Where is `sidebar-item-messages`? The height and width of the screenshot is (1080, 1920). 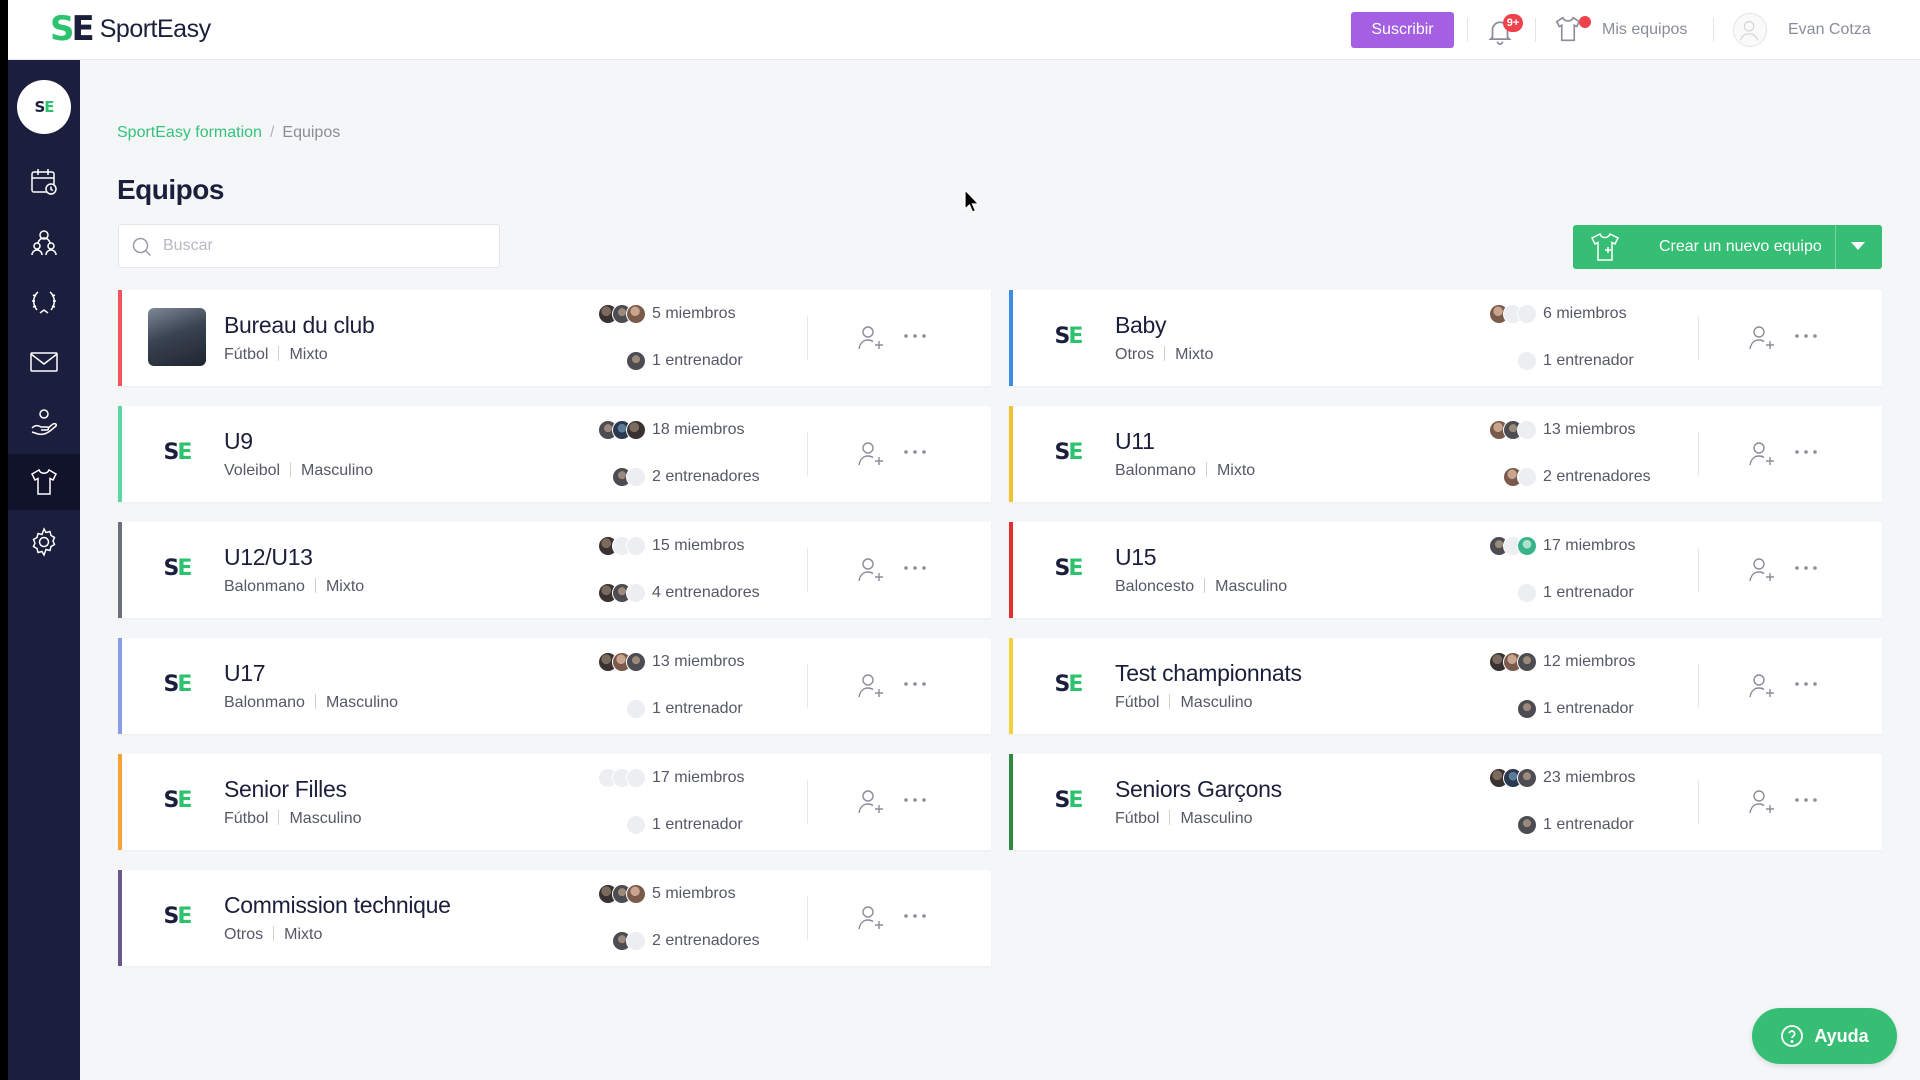 sidebar-item-messages is located at coordinates (44, 362).